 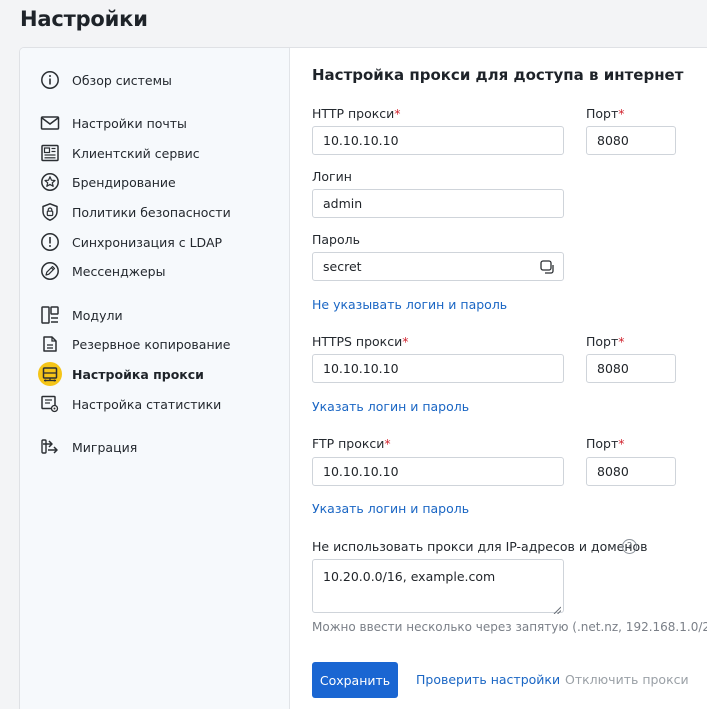 I want to click on migration-icon, so click(x=50, y=447).